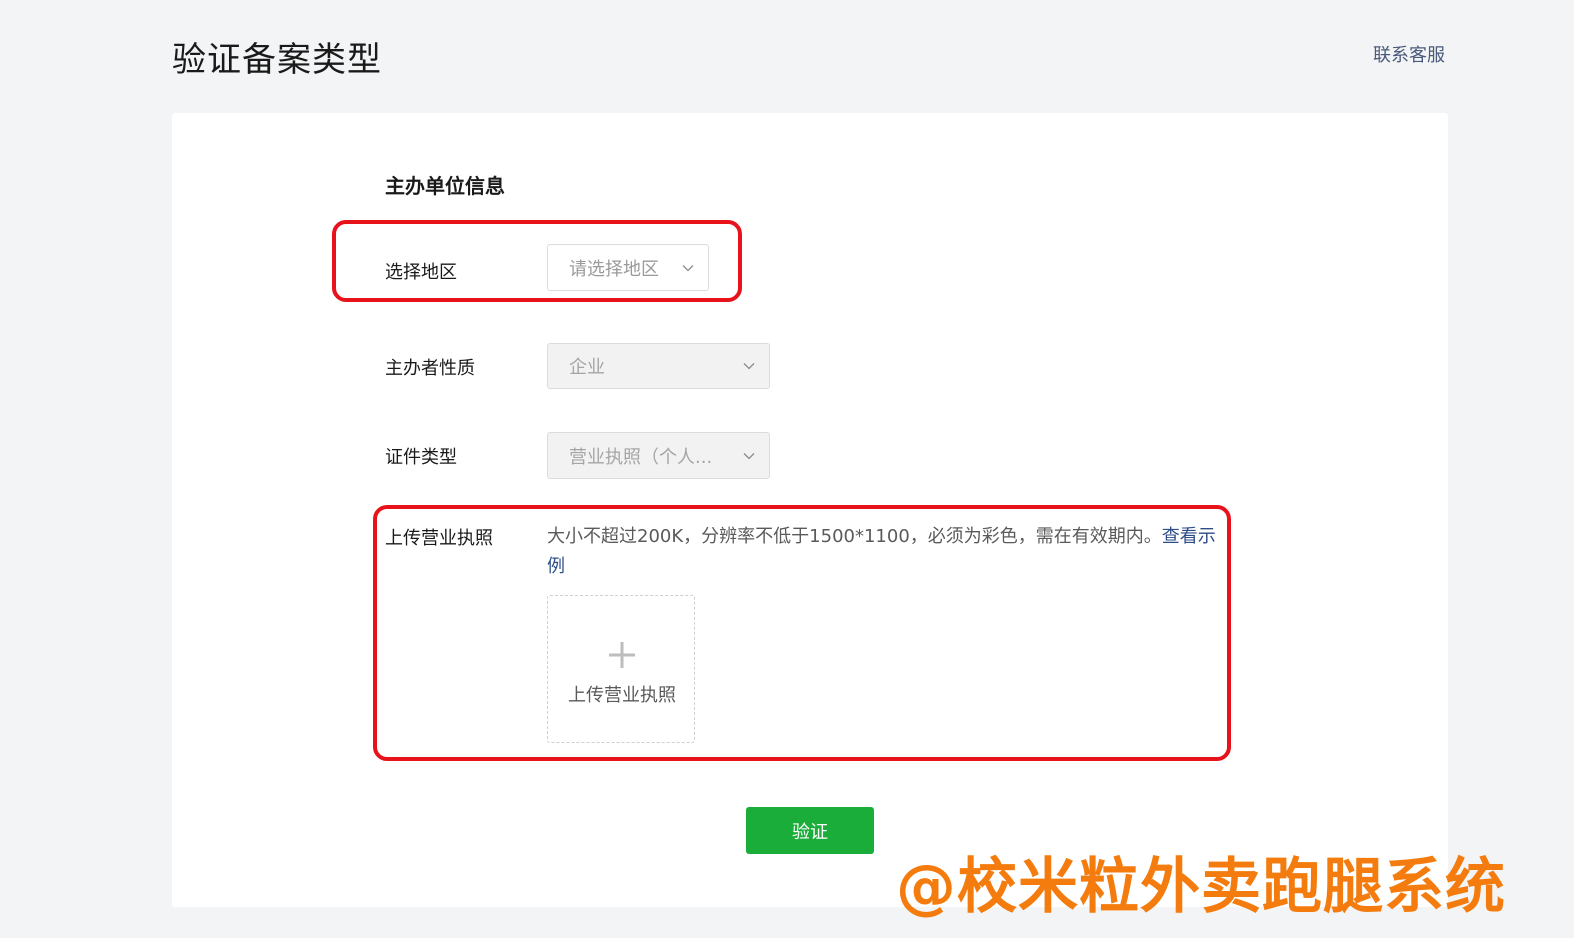 This screenshot has height=938, width=1574. I want to click on upload-license-label: 上传营业执照, so click(439, 538).